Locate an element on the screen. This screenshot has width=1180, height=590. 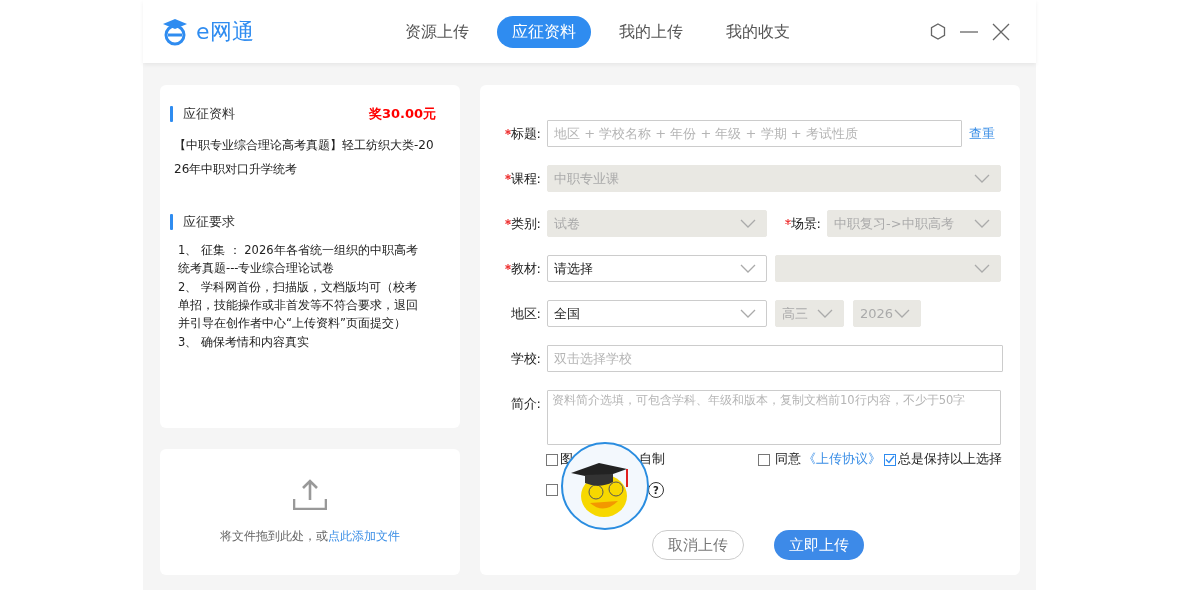
checkbox-label: 同意 is located at coordinates (788, 459).